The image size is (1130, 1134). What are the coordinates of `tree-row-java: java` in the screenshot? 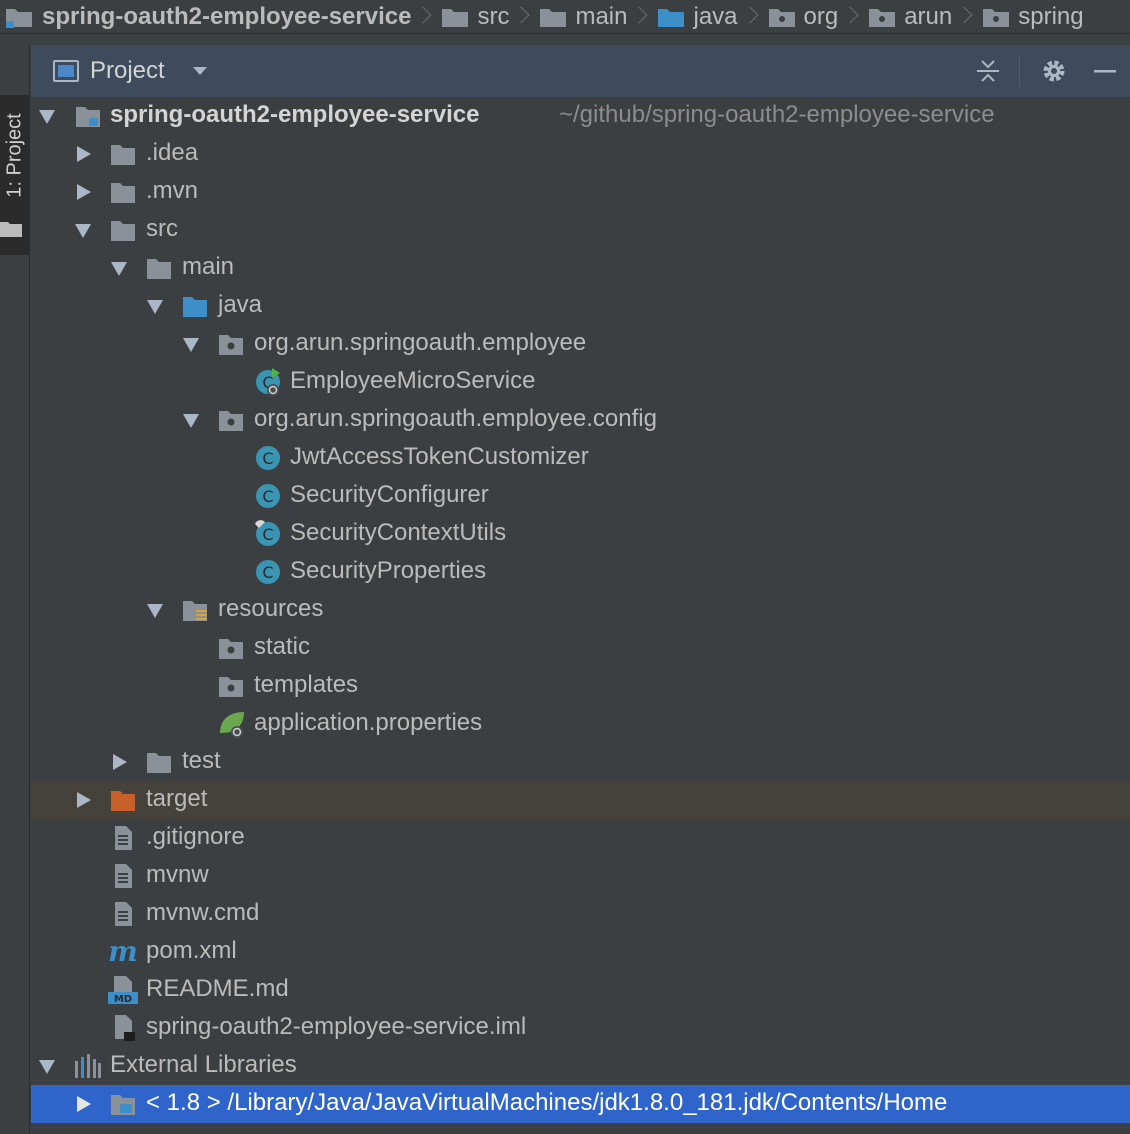 It's located at (580, 306).